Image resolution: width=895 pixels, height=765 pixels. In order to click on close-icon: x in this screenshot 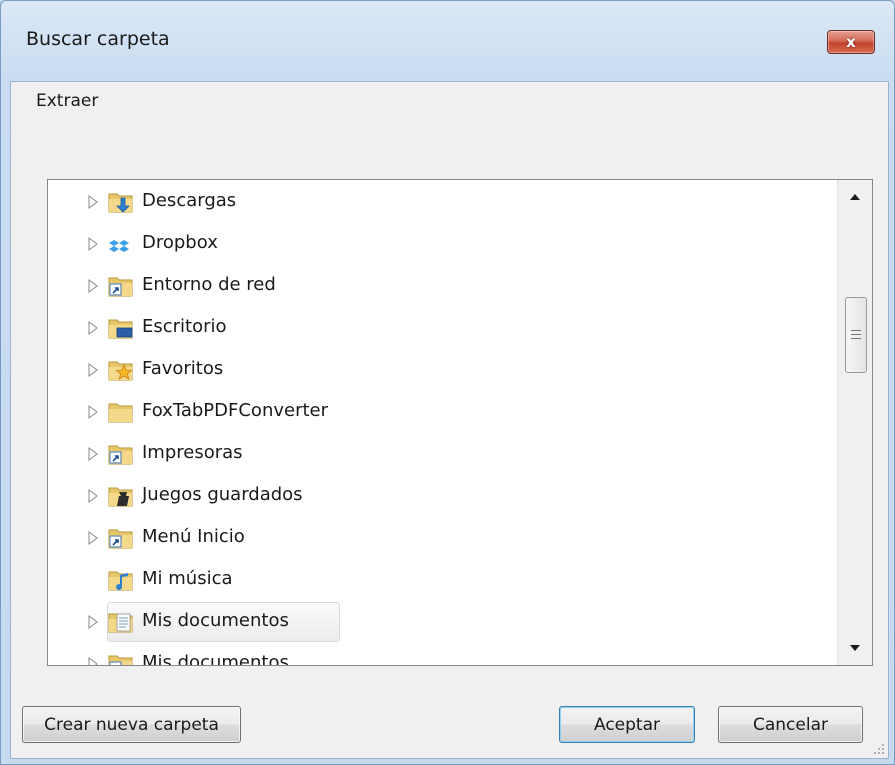, I will do `click(851, 42)`.